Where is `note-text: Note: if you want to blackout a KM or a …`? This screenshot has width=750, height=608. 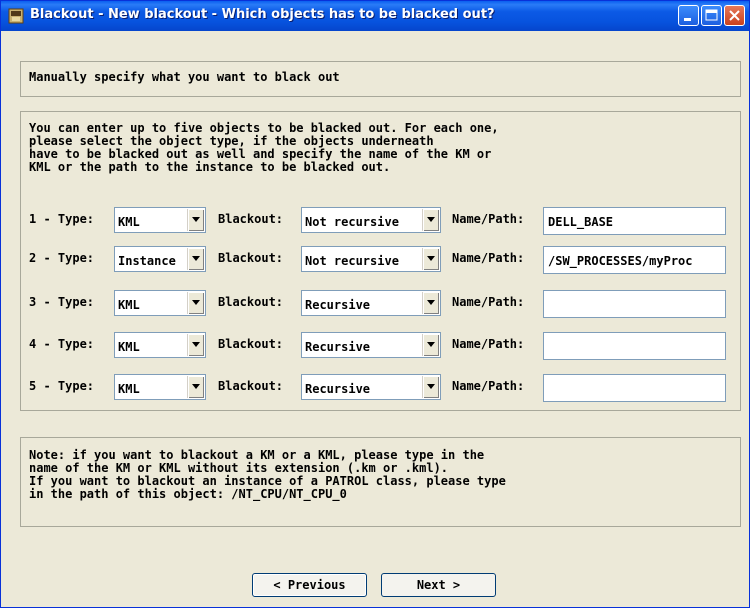
note-text: Note: if you want to blackout a KM or a … is located at coordinates (267, 474).